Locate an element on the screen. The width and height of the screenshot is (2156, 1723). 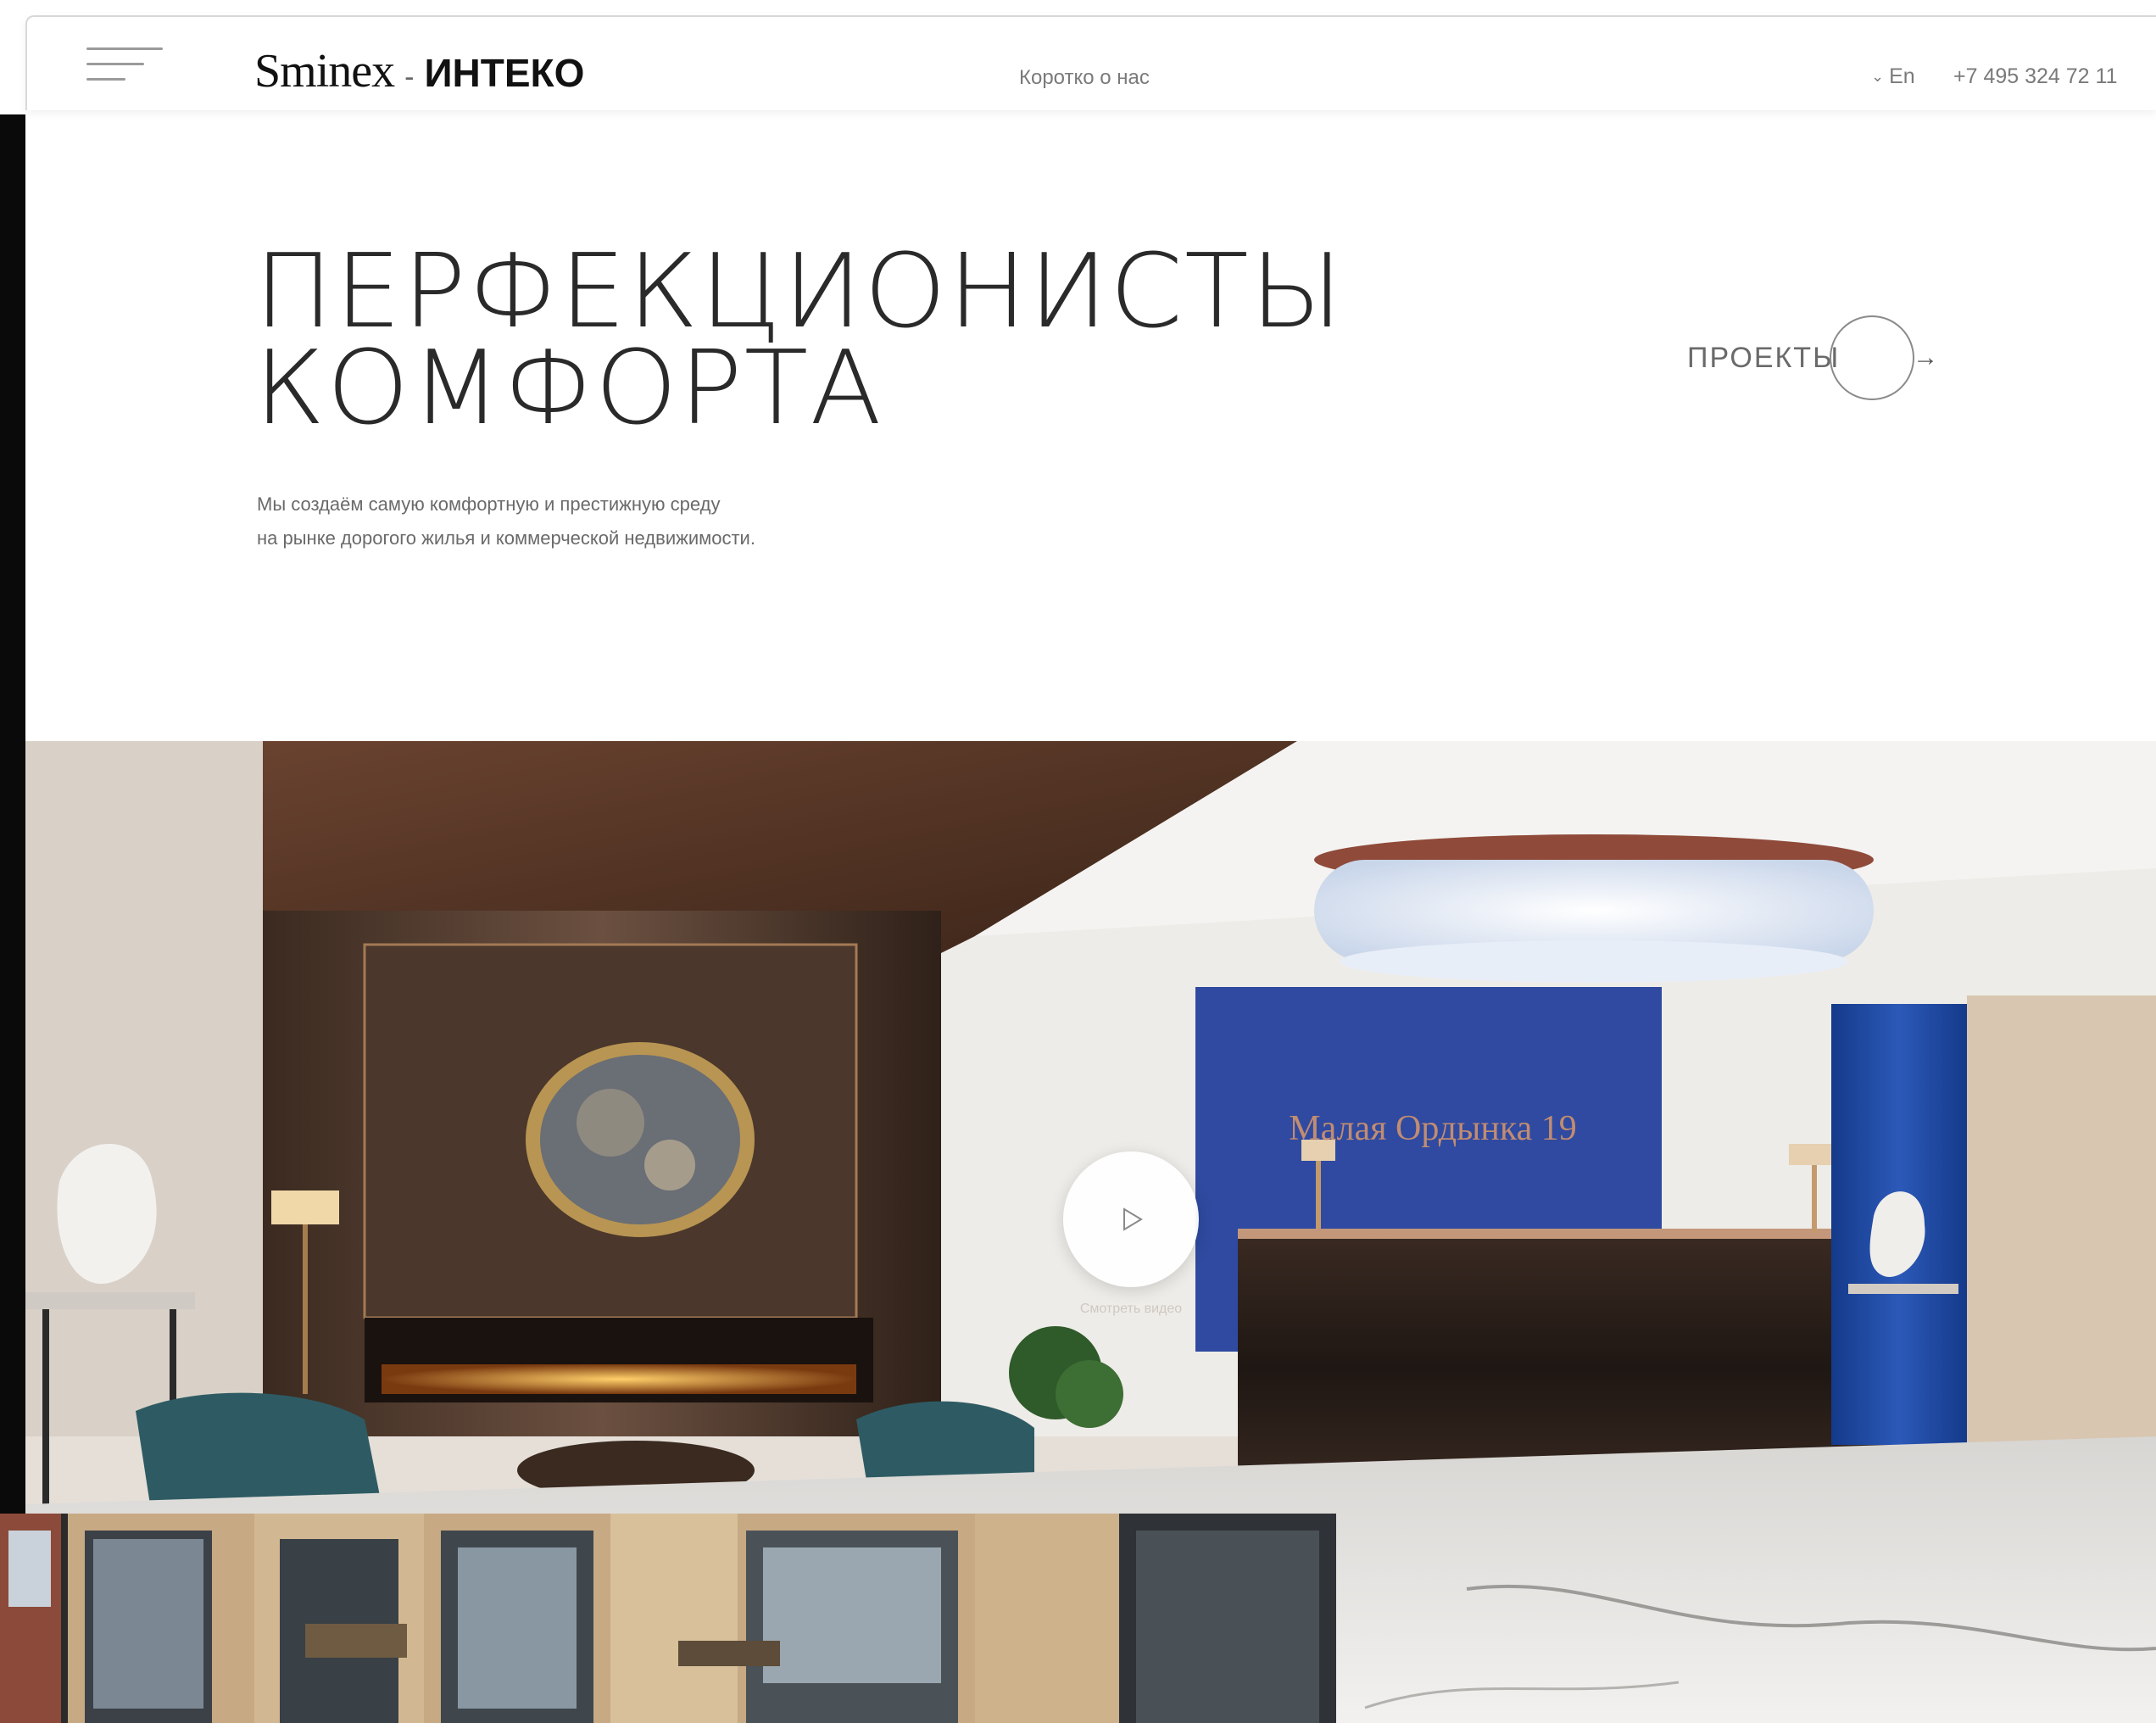
hero-title-line-2: КОМФОРТА is located at coordinates (568, 389).